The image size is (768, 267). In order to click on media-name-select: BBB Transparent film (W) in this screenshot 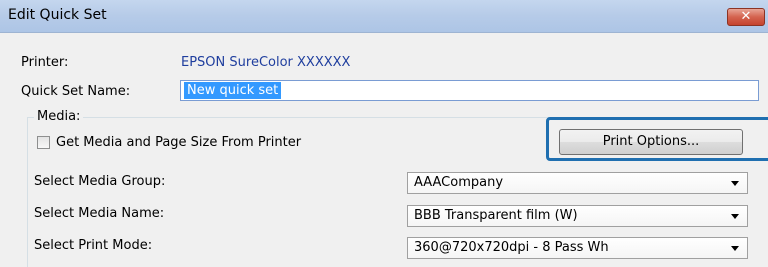, I will do `click(577, 216)`.